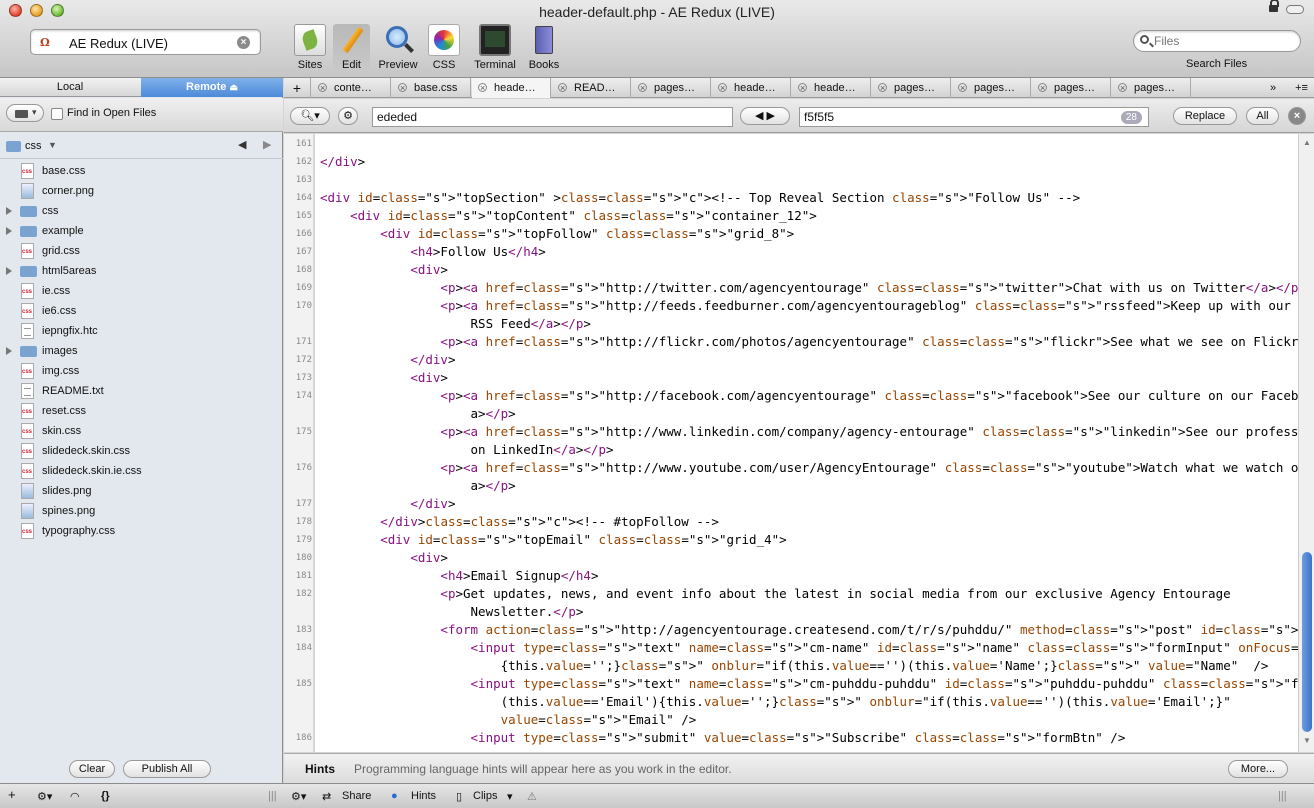 The height and width of the screenshot is (808, 1314). What do you see at coordinates (544, 47) in the screenshot?
I see `toolbar-books-button: Books` at bounding box center [544, 47].